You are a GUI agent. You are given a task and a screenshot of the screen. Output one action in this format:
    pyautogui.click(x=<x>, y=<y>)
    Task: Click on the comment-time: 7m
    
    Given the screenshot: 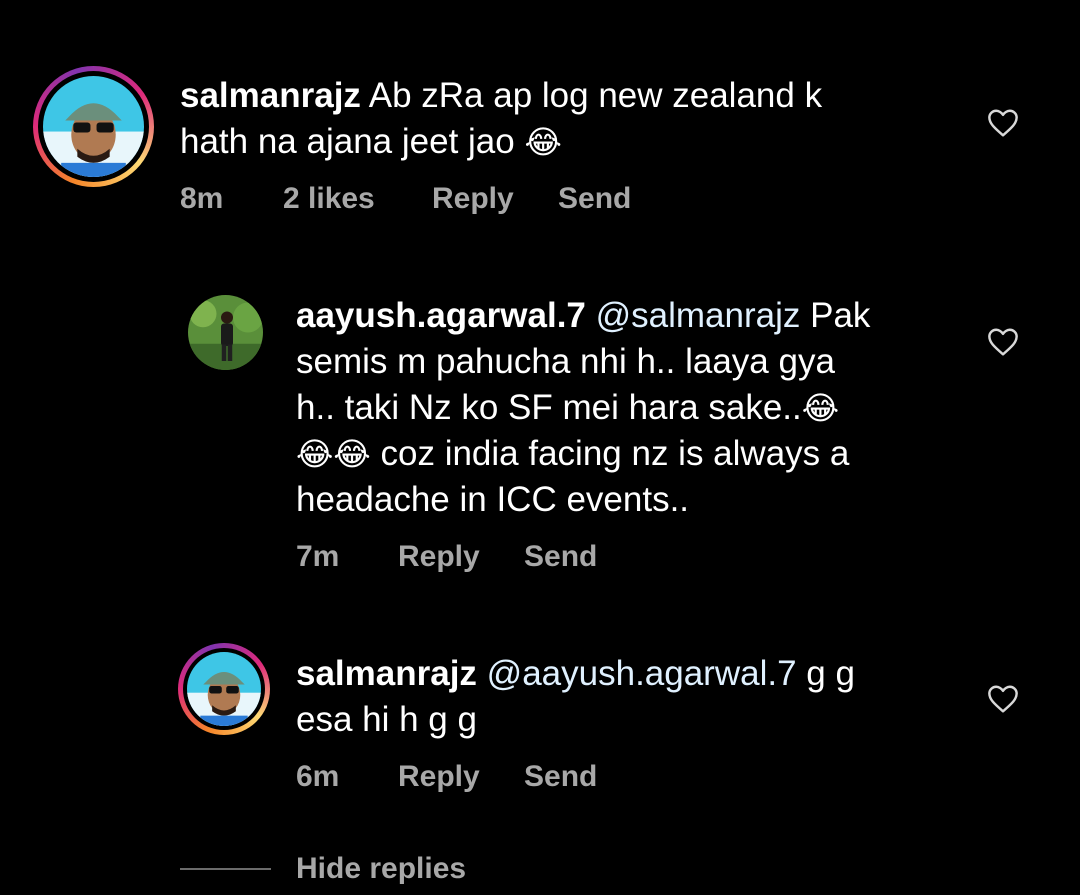 What is the action you would take?
    pyautogui.click(x=318, y=556)
    